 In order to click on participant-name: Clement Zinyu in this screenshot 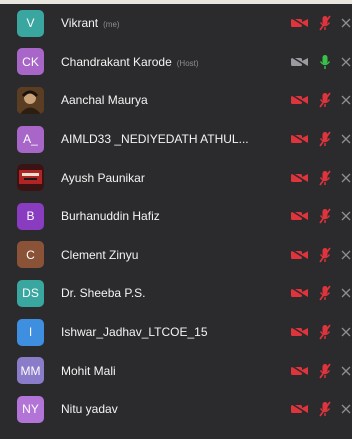, I will do `click(100, 254)`.